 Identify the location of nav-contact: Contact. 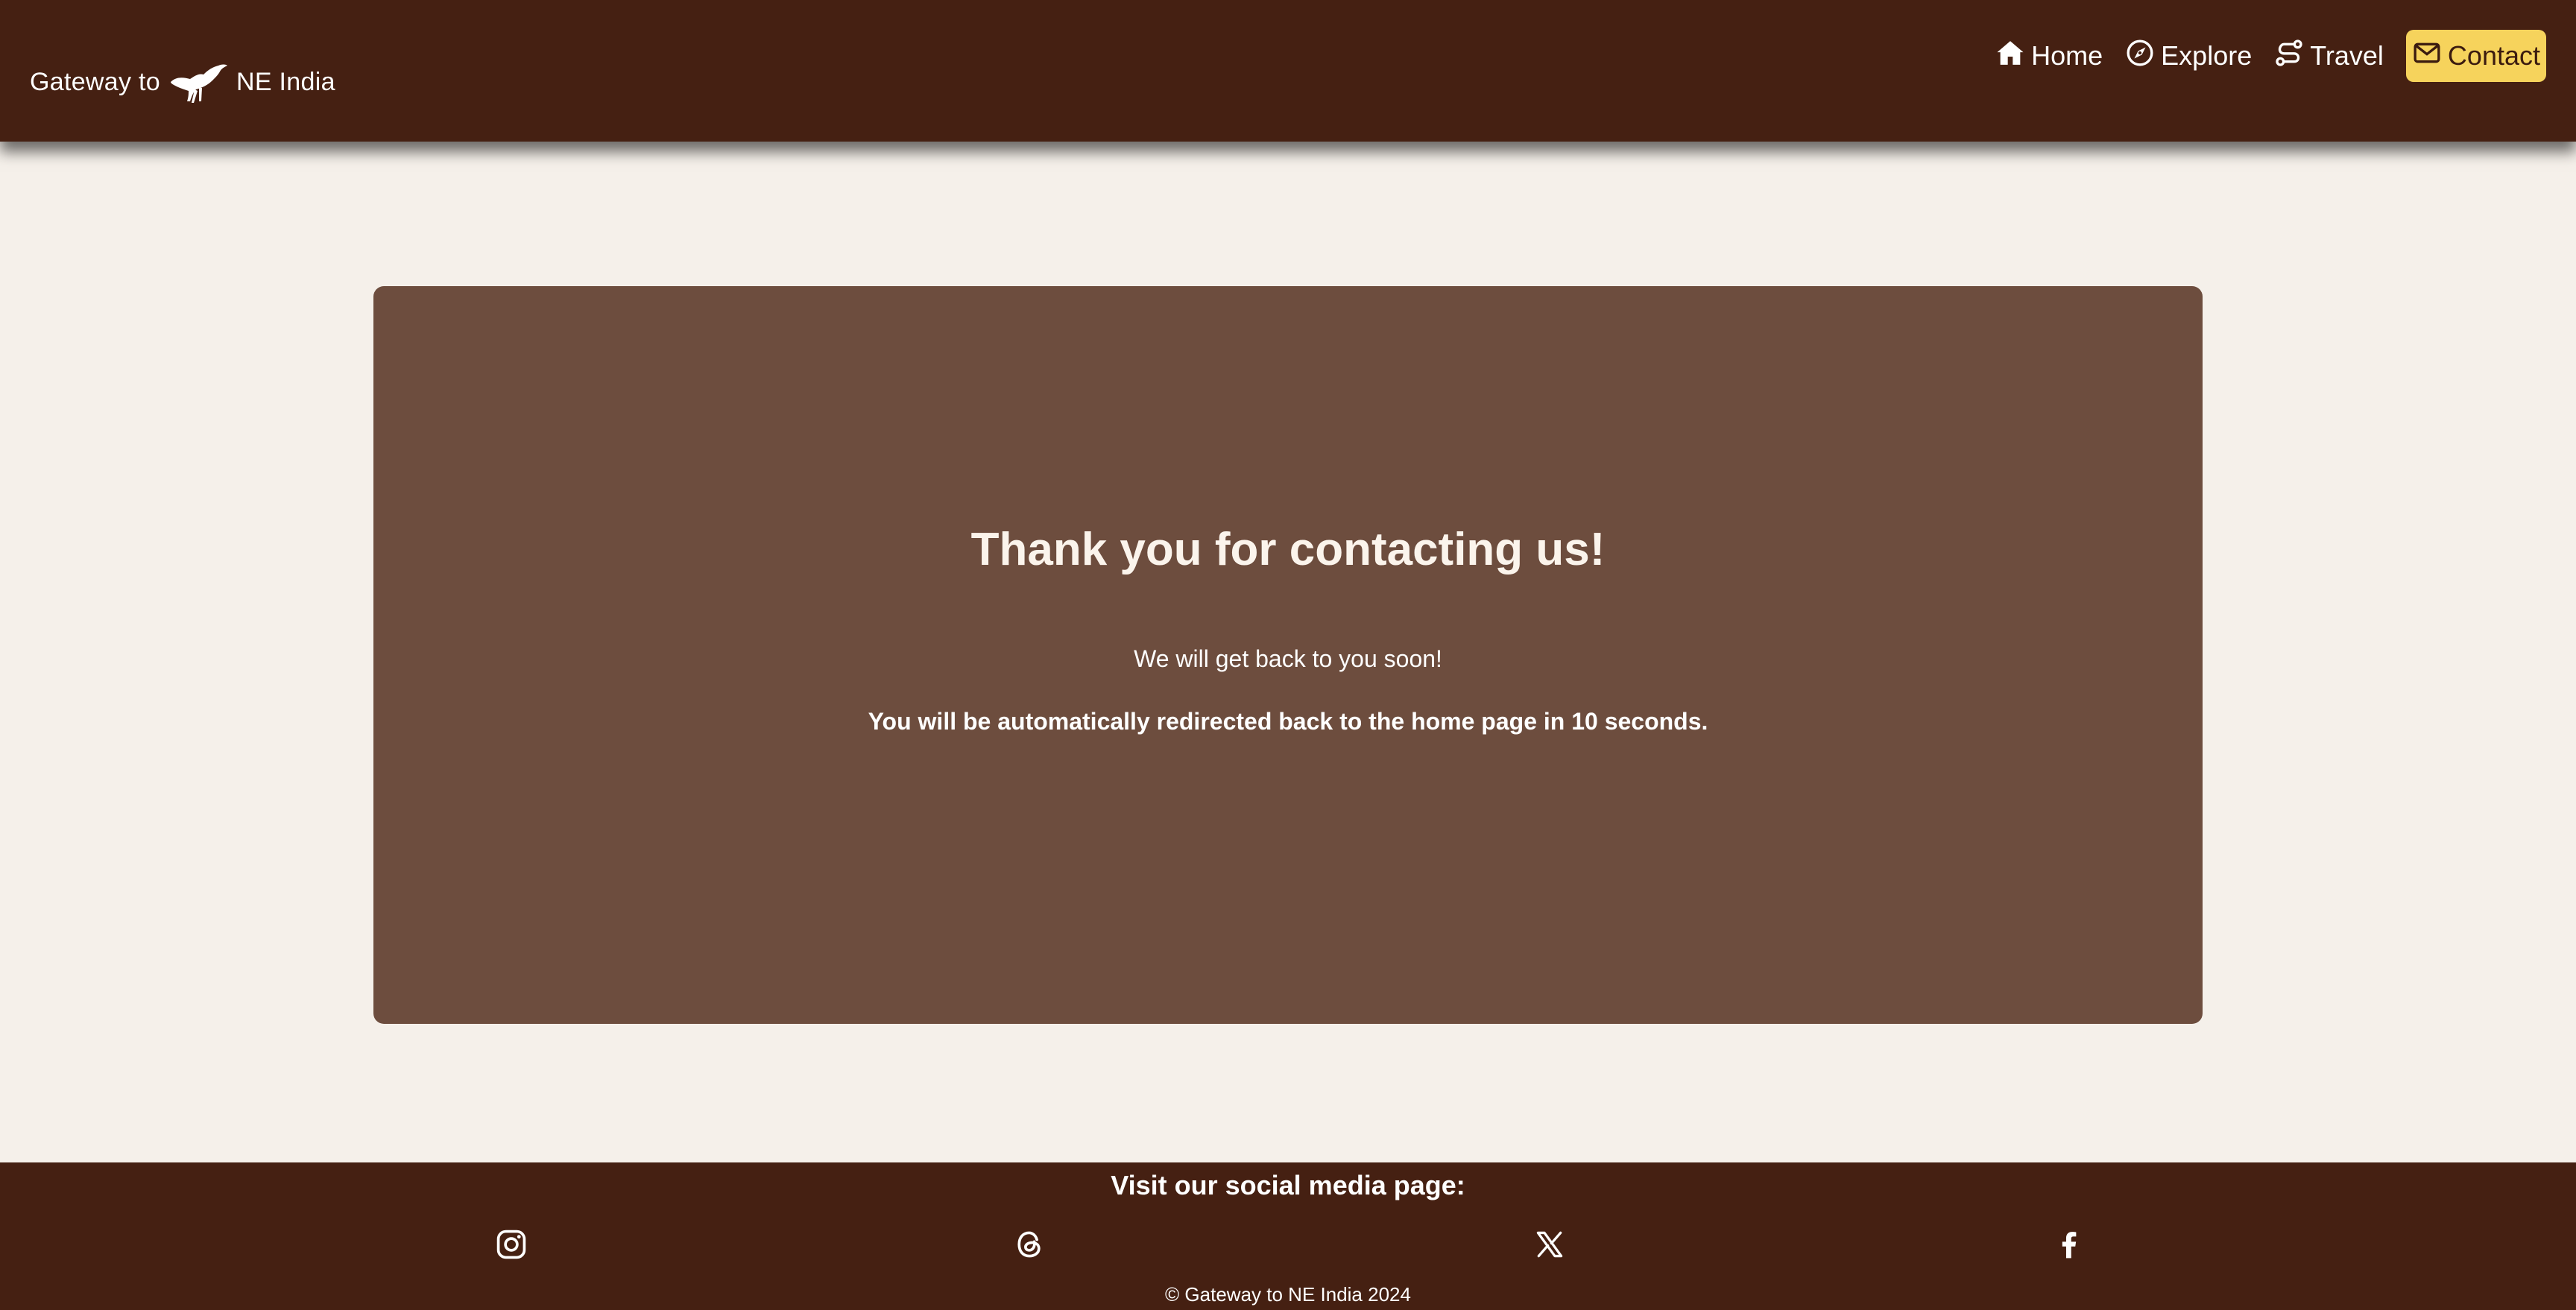
(2475, 56).